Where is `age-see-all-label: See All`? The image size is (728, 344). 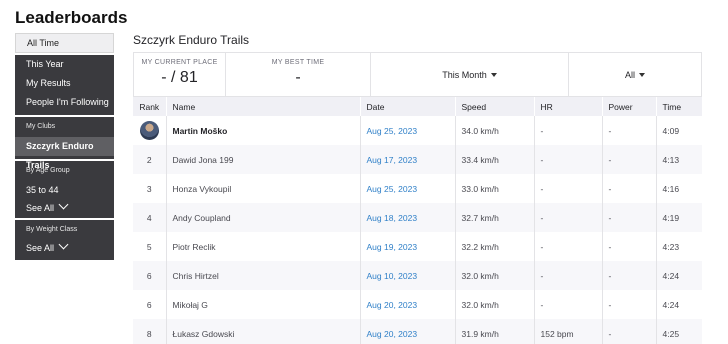
age-see-all-label: See All is located at coordinates (40, 208).